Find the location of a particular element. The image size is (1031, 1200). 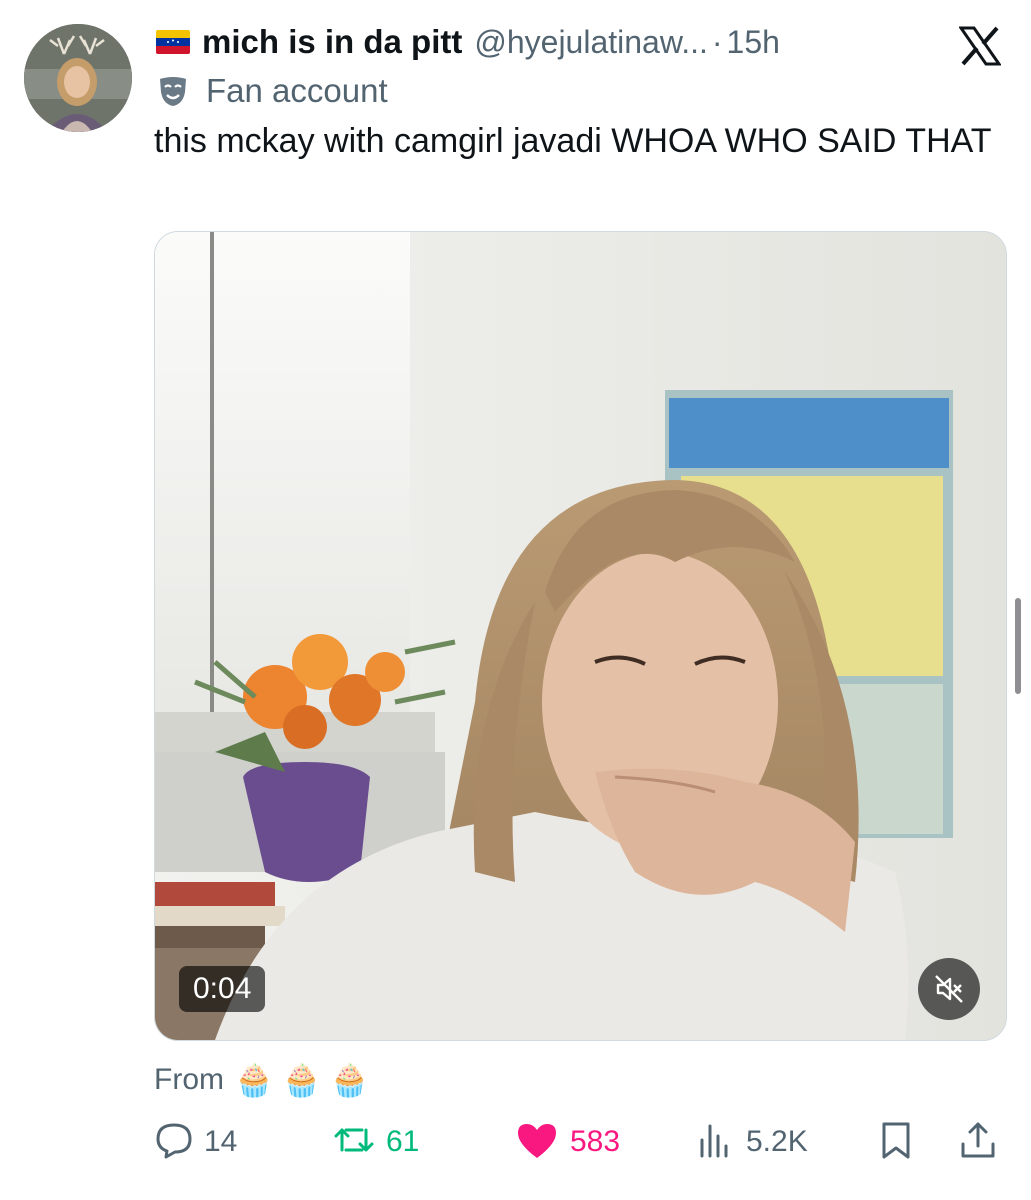

share-icon is located at coordinates (978, 1142).